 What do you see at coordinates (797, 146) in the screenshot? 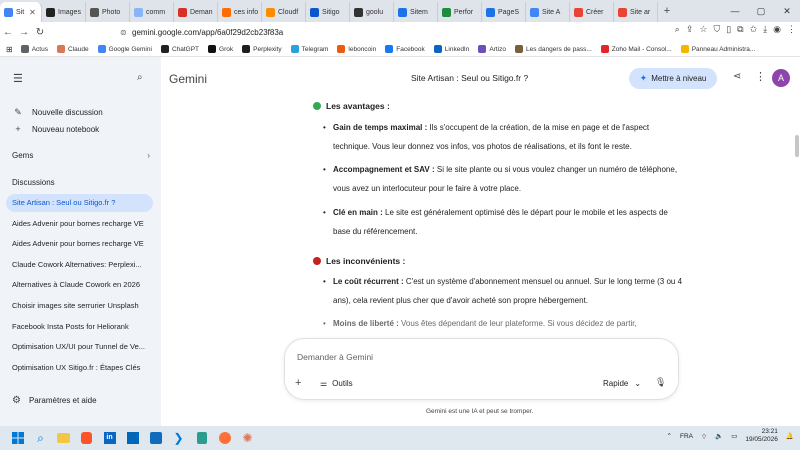
I see `scrollbar` at bounding box center [797, 146].